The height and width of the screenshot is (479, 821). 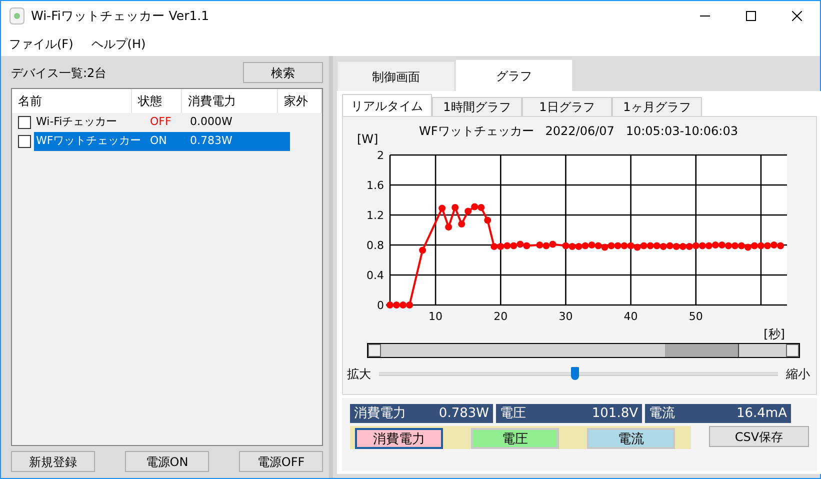 What do you see at coordinates (300, 101) in the screenshot?
I see `column-header: 家外` at bounding box center [300, 101].